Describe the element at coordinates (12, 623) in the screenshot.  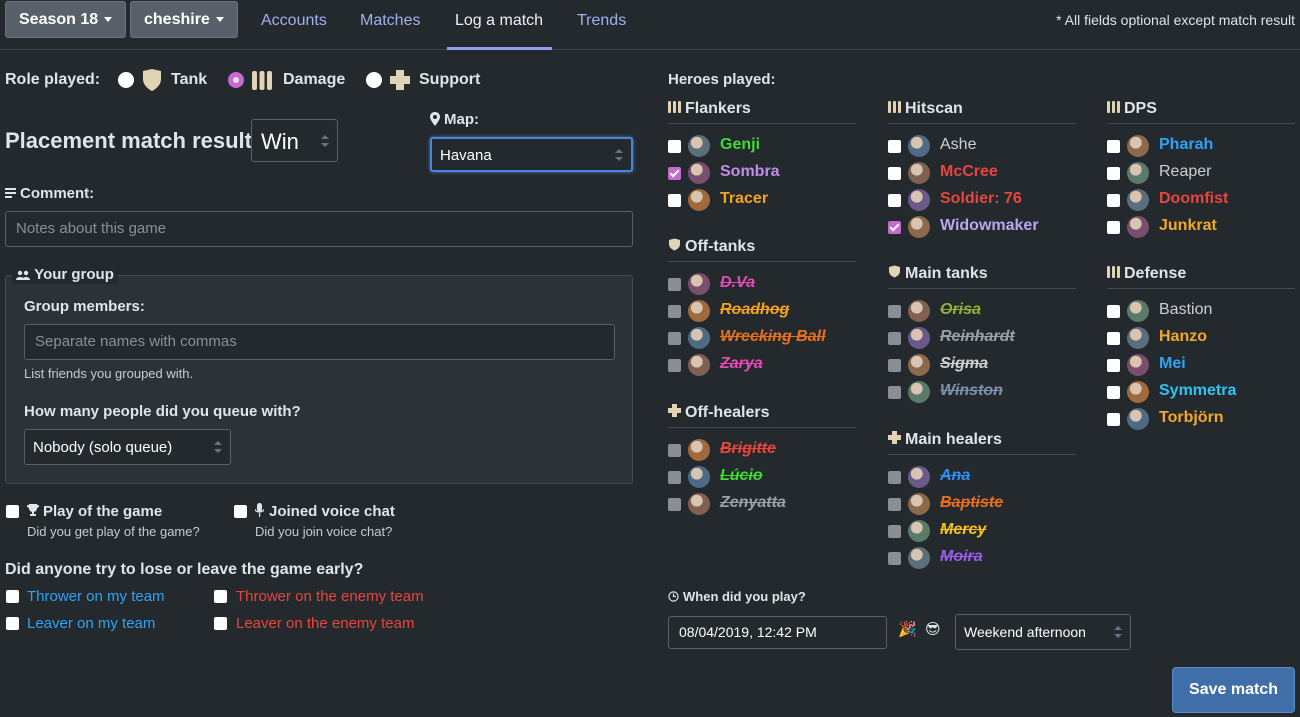
I see `leaver-mine-checkbox` at that location.